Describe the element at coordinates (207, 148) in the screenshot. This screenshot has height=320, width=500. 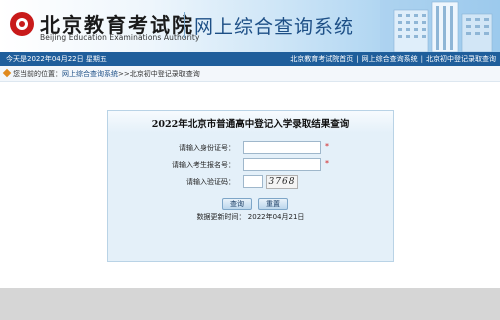
I see `id-number-label: 请输入身份证号：` at that location.